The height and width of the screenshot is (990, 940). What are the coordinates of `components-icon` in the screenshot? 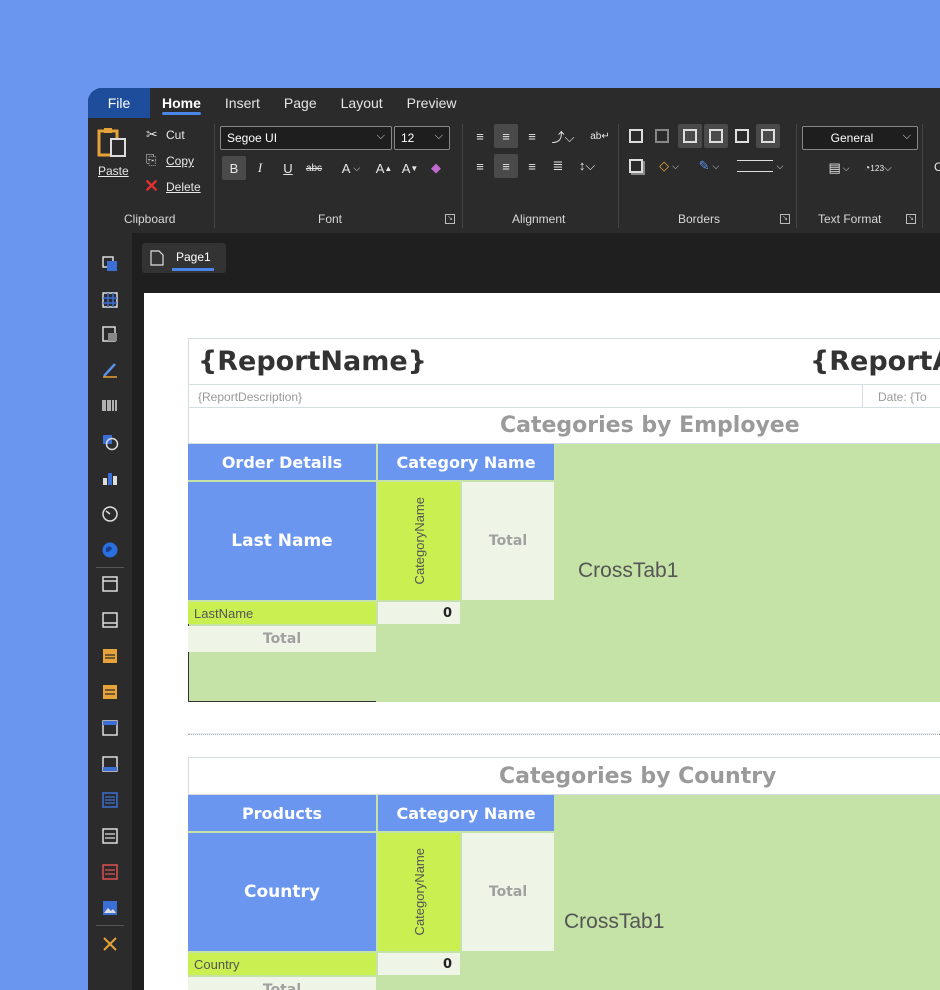 It's located at (110, 264).